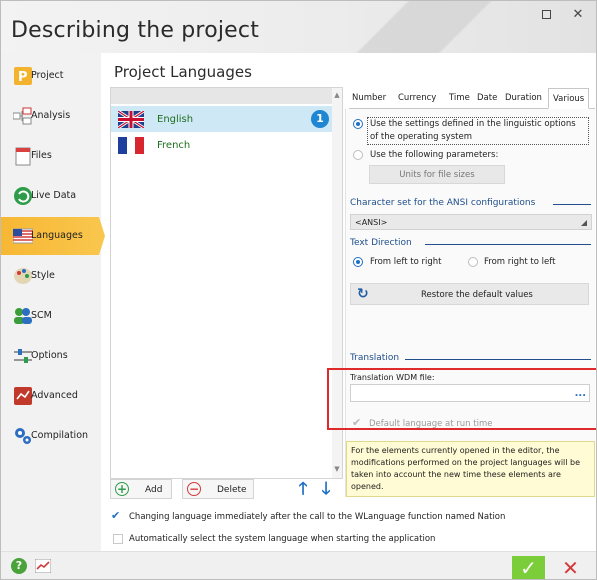 This screenshot has height=580, width=597. I want to click on uk-flag-icon, so click(131, 119).